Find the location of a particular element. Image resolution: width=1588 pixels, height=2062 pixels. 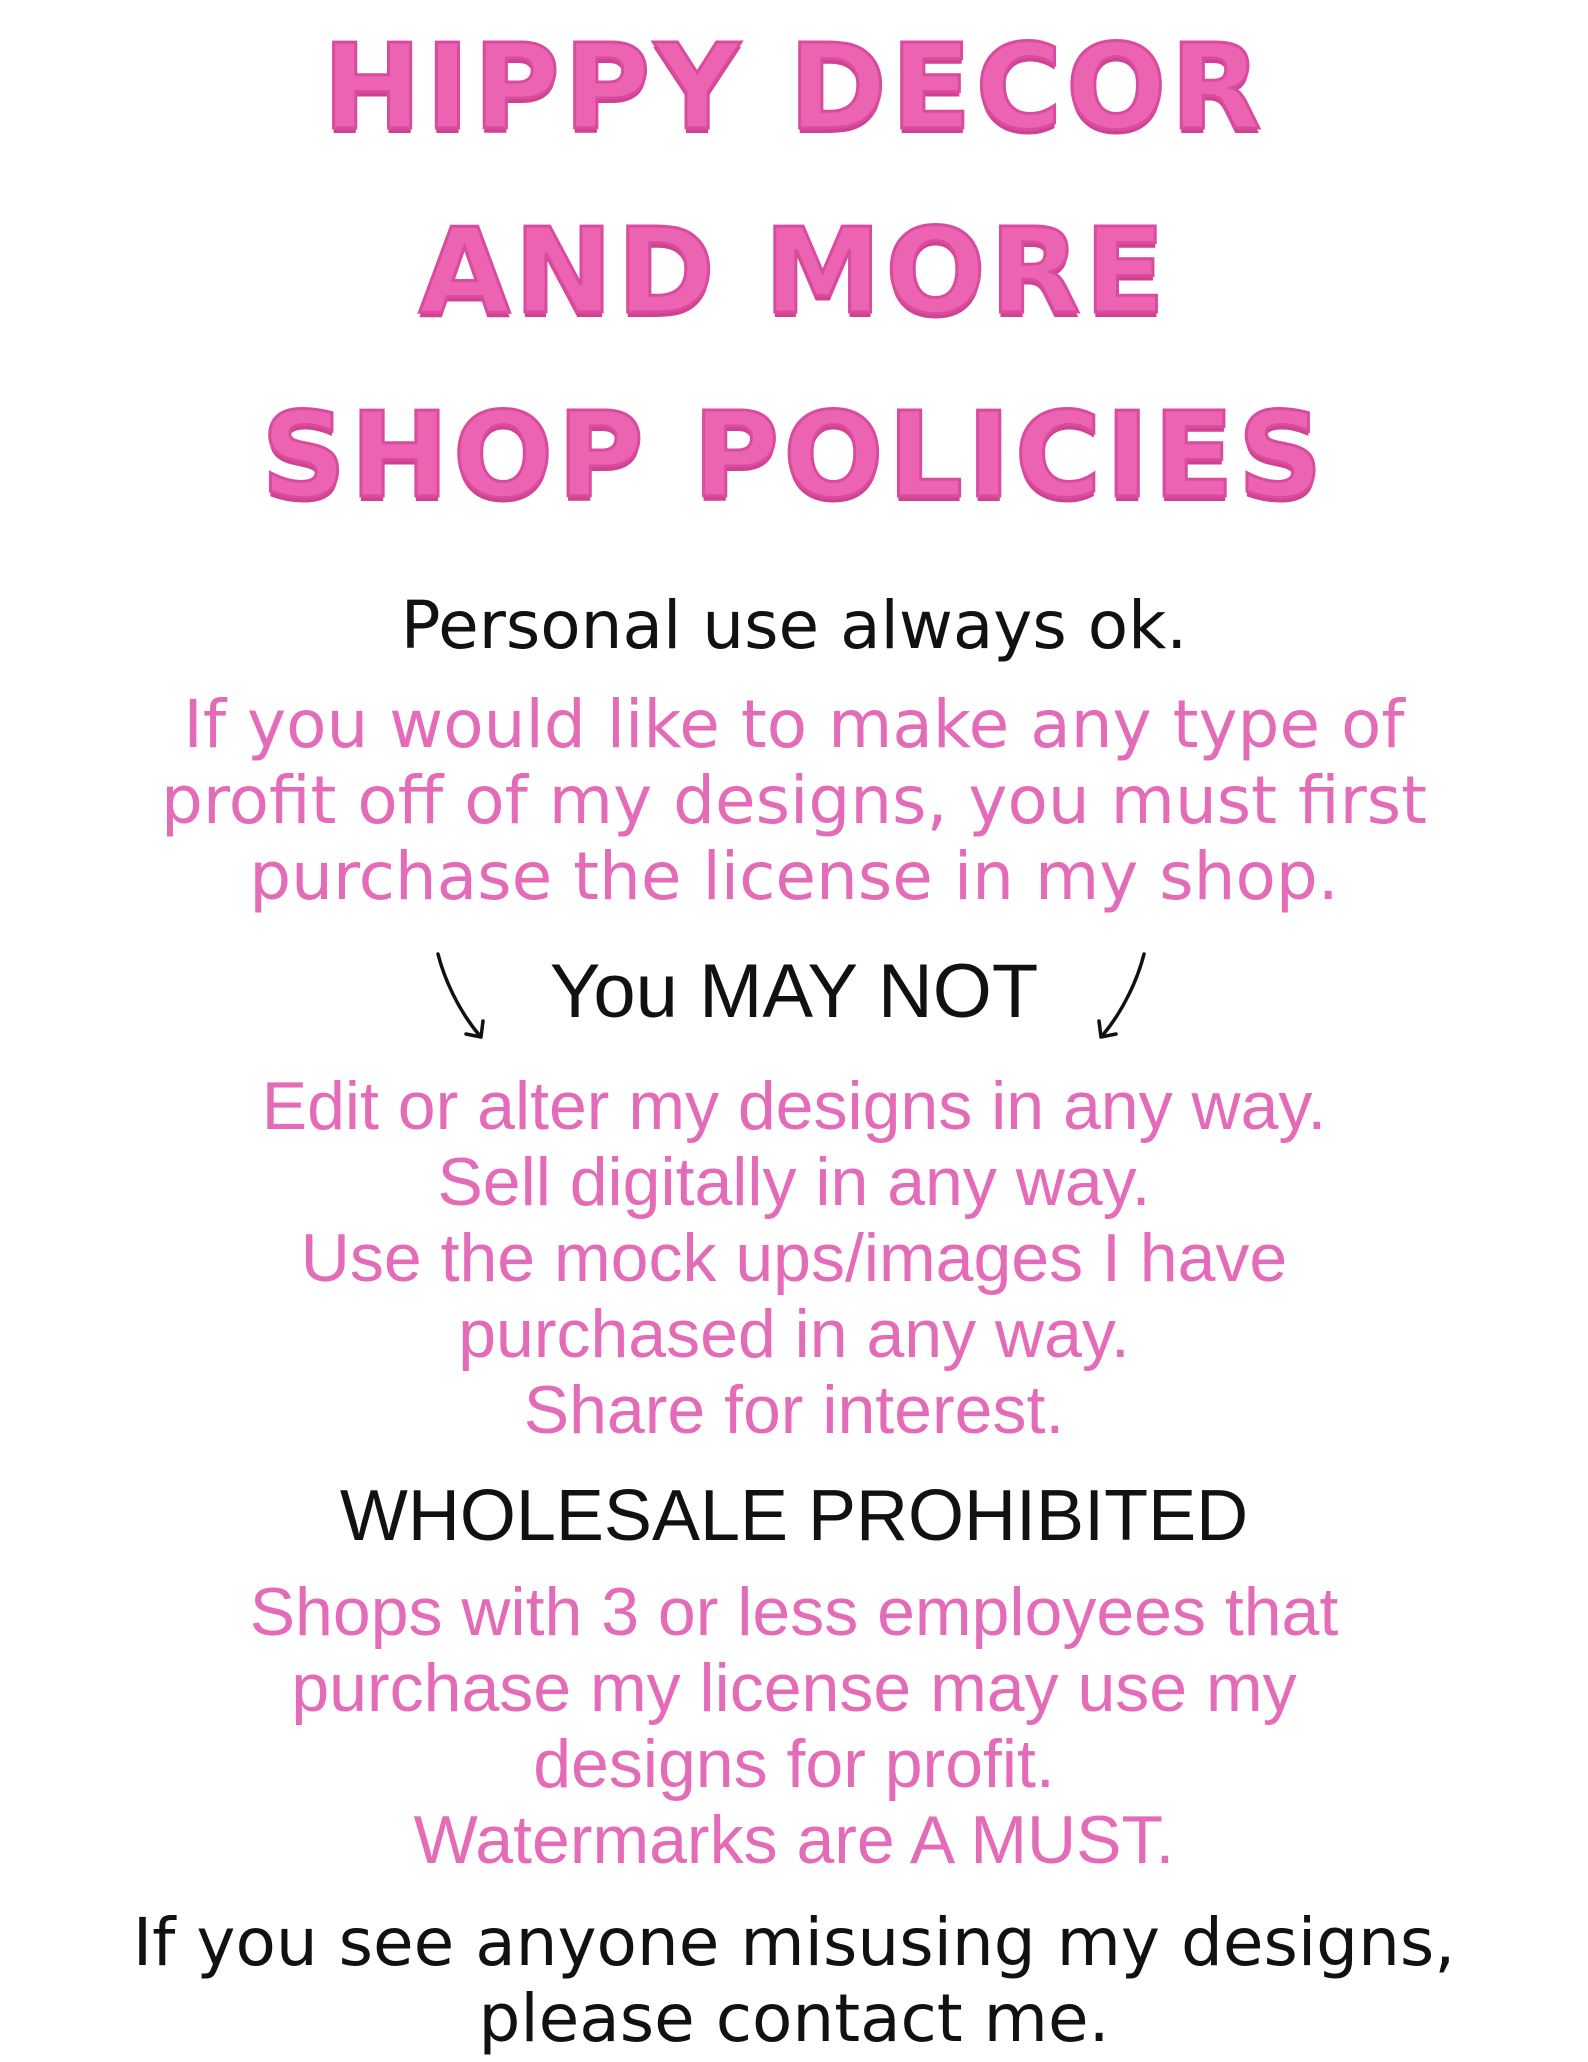

wholesale-notice-line-1: Shops with 3 or less employees that is located at coordinates (794, 1612).